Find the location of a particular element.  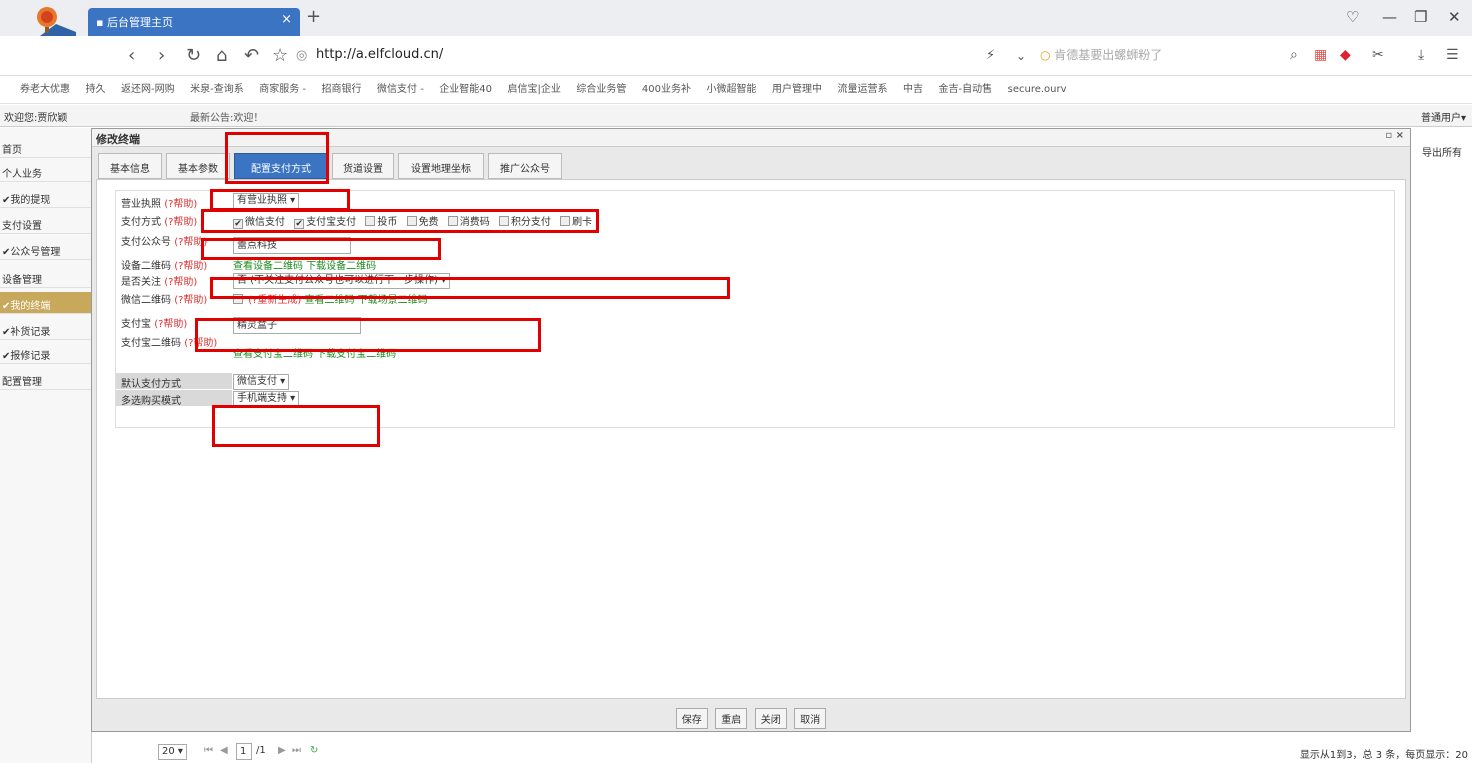

pager: 20 ▾ ⏮ ◀ 1 /1 ▶ ⏭ ↻ 显示从1到3，总 3 条，每页显示：20 is located at coordinates (813, 751).